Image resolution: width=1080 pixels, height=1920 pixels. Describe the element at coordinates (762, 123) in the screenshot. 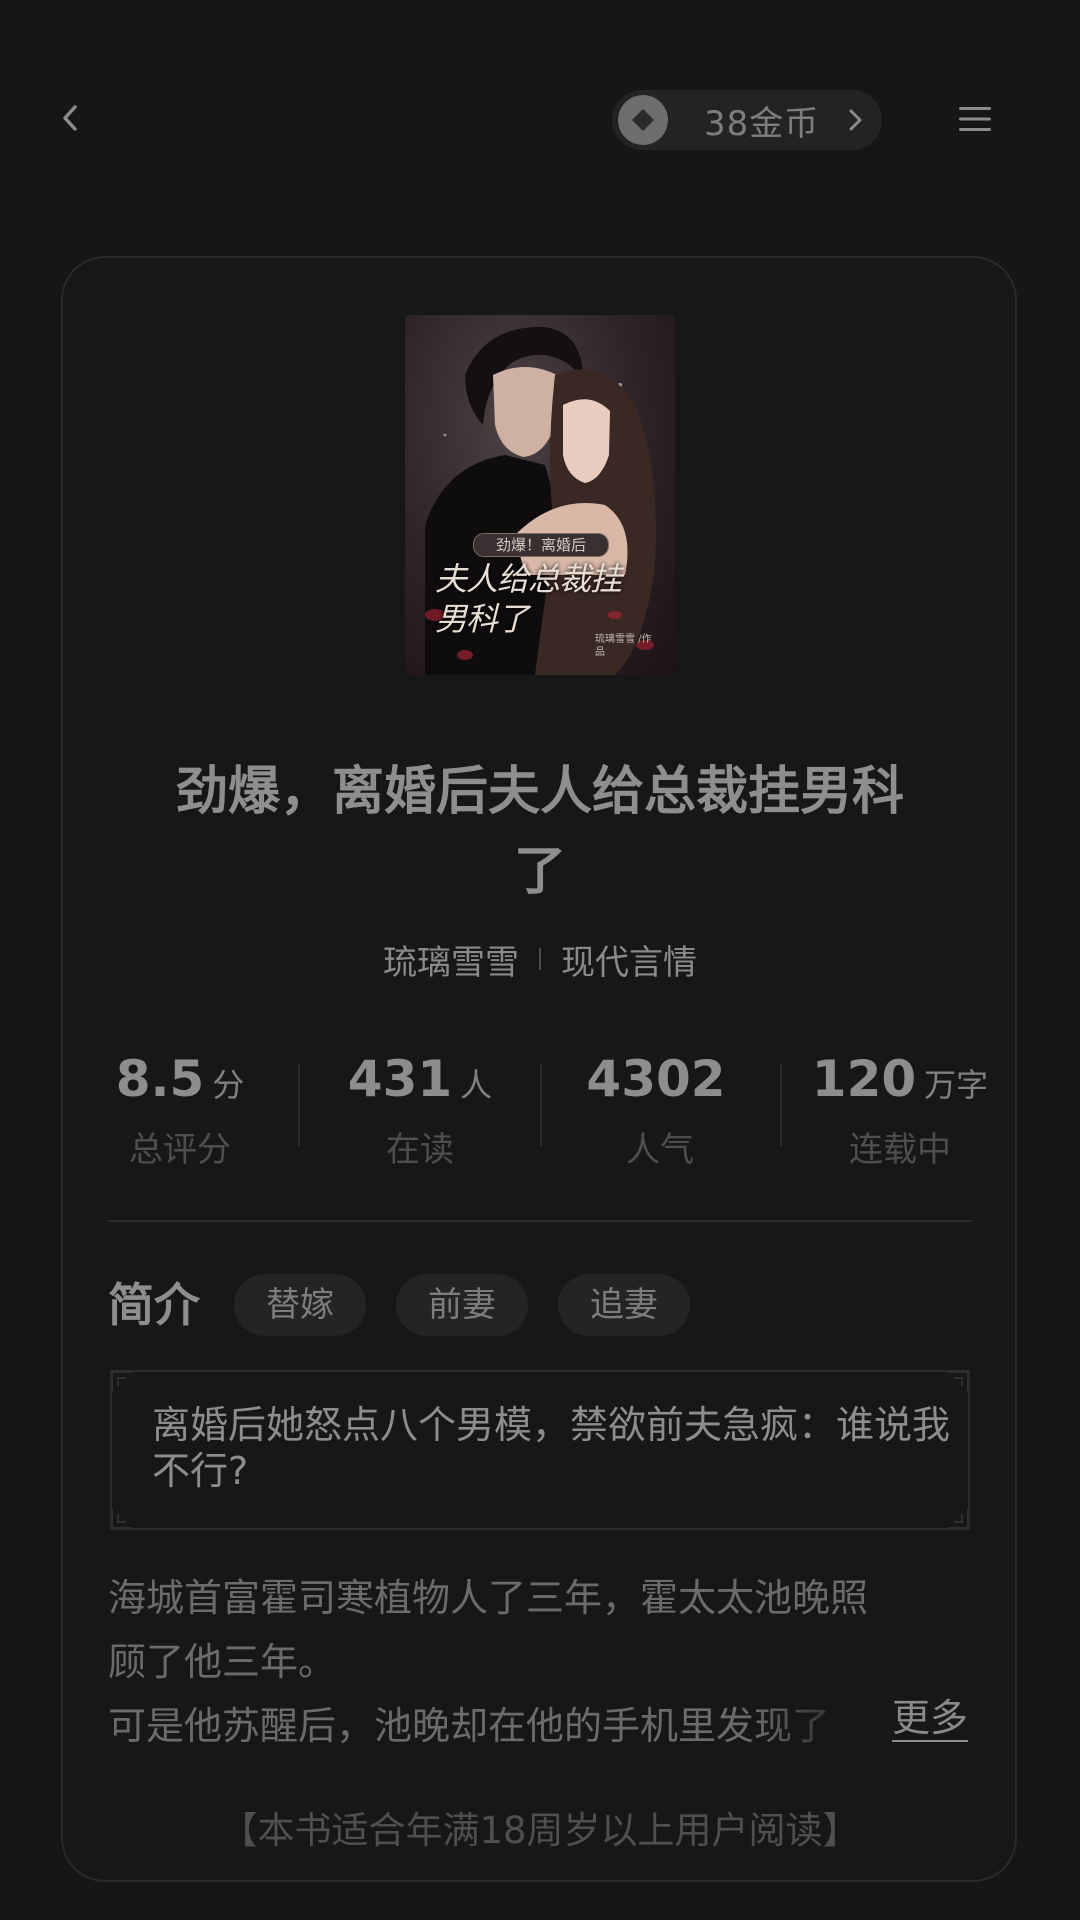

I see `coin-balance-label: 38金币` at that location.